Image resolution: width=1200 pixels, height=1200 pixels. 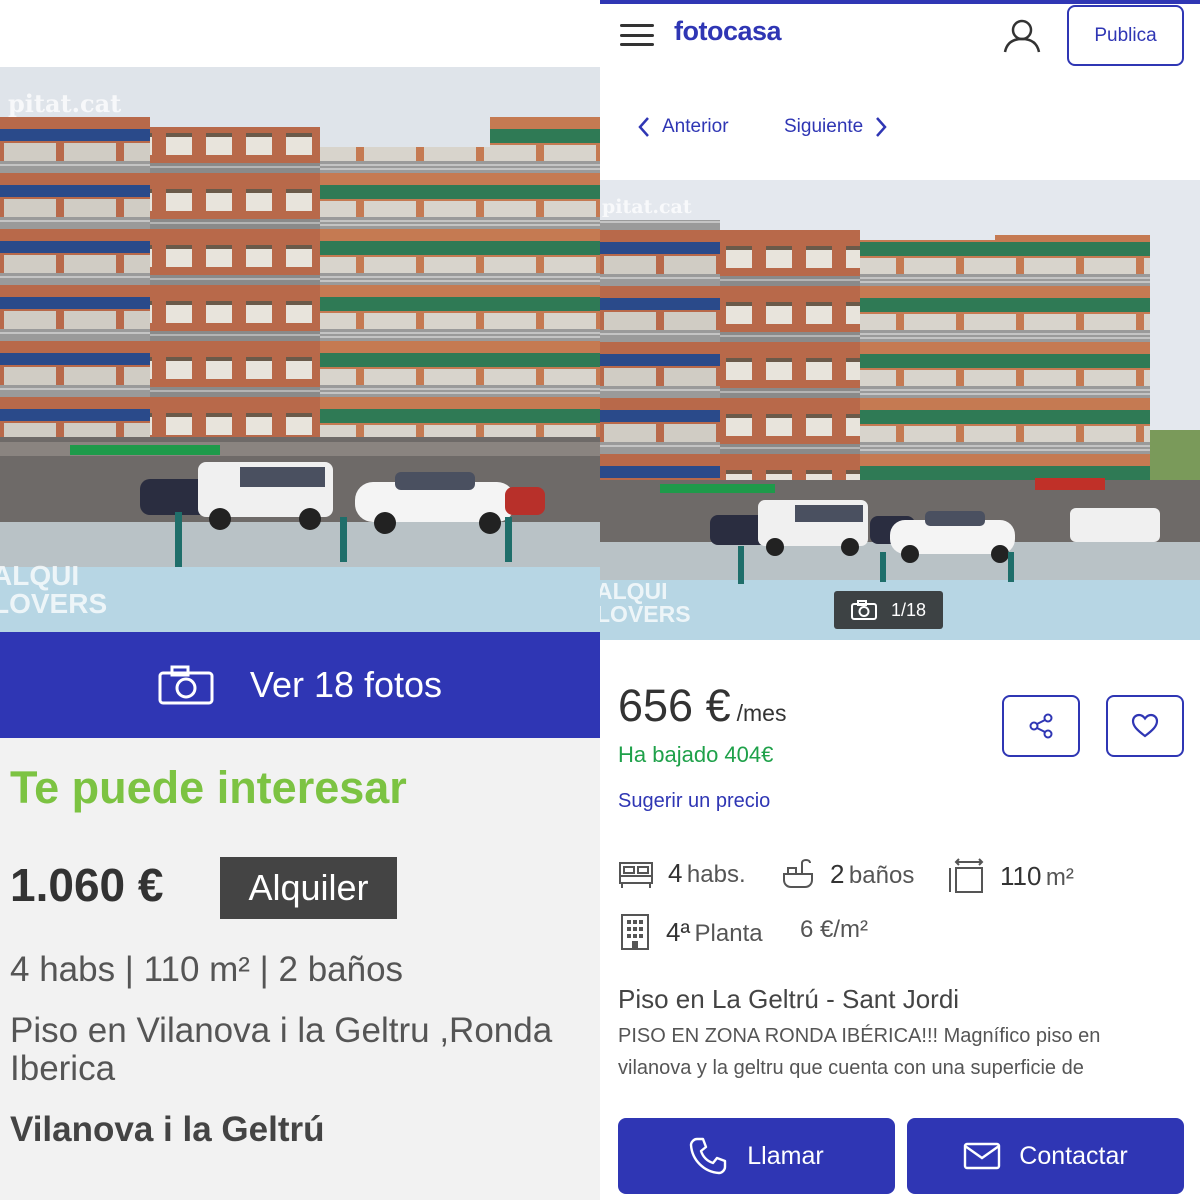 I want to click on share-icon, so click(x=1041, y=726).